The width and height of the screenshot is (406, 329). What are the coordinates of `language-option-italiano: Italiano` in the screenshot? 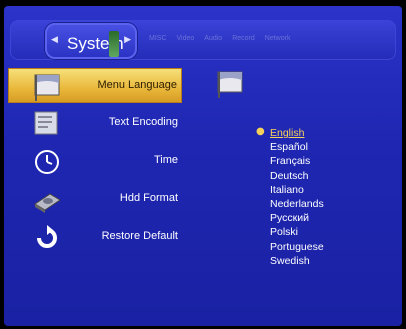 It's located at (297, 190).